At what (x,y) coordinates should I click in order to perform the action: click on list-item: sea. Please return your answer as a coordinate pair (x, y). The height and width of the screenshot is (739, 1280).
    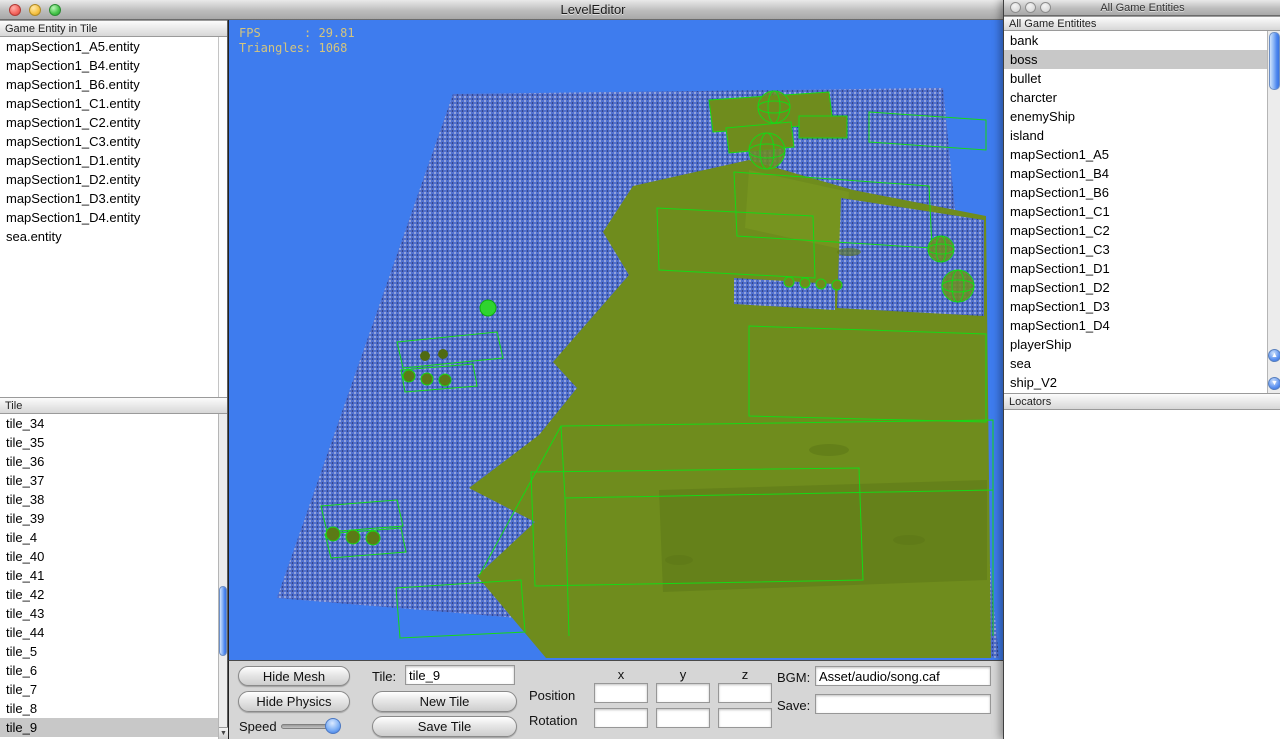
    Looking at the image, I should click on (1135, 363).